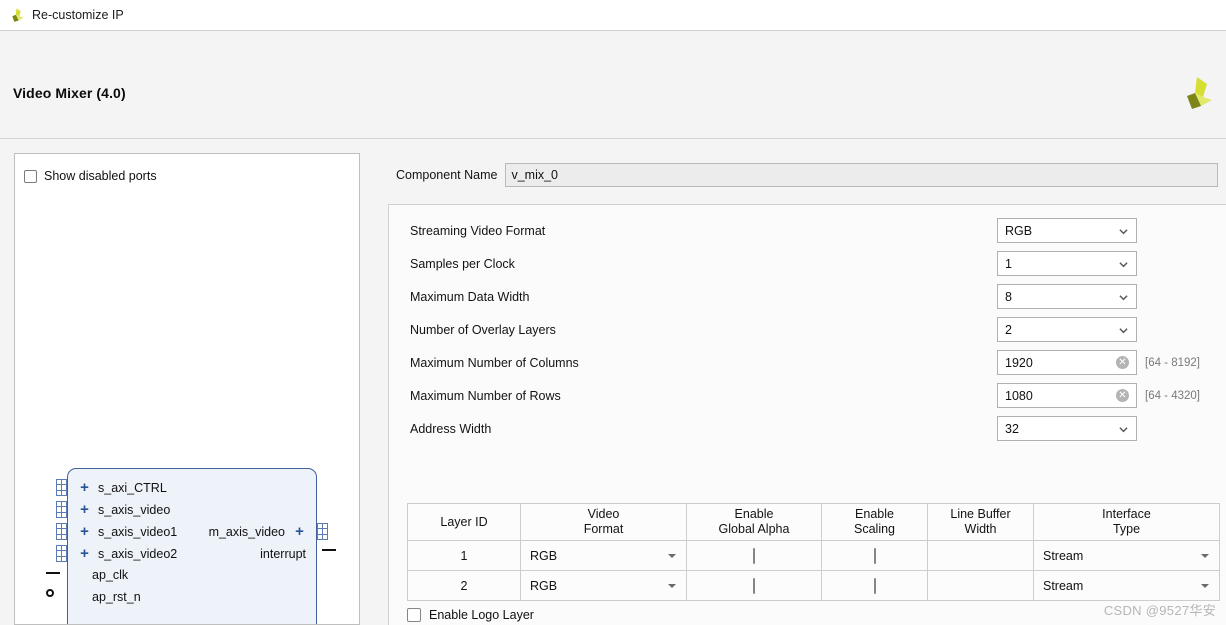  What do you see at coordinates (138, 553) in the screenshot?
I see `ip-port-label: s_axis_video2` at bounding box center [138, 553].